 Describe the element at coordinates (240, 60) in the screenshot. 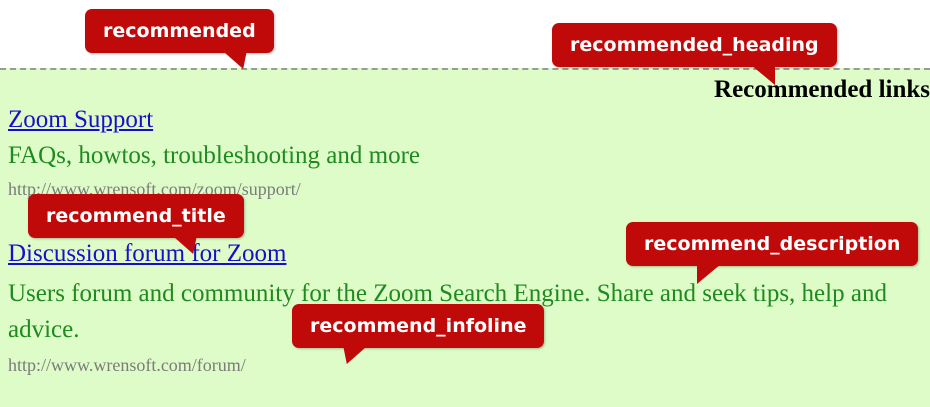

I see `callout-recommended-pointer` at that location.